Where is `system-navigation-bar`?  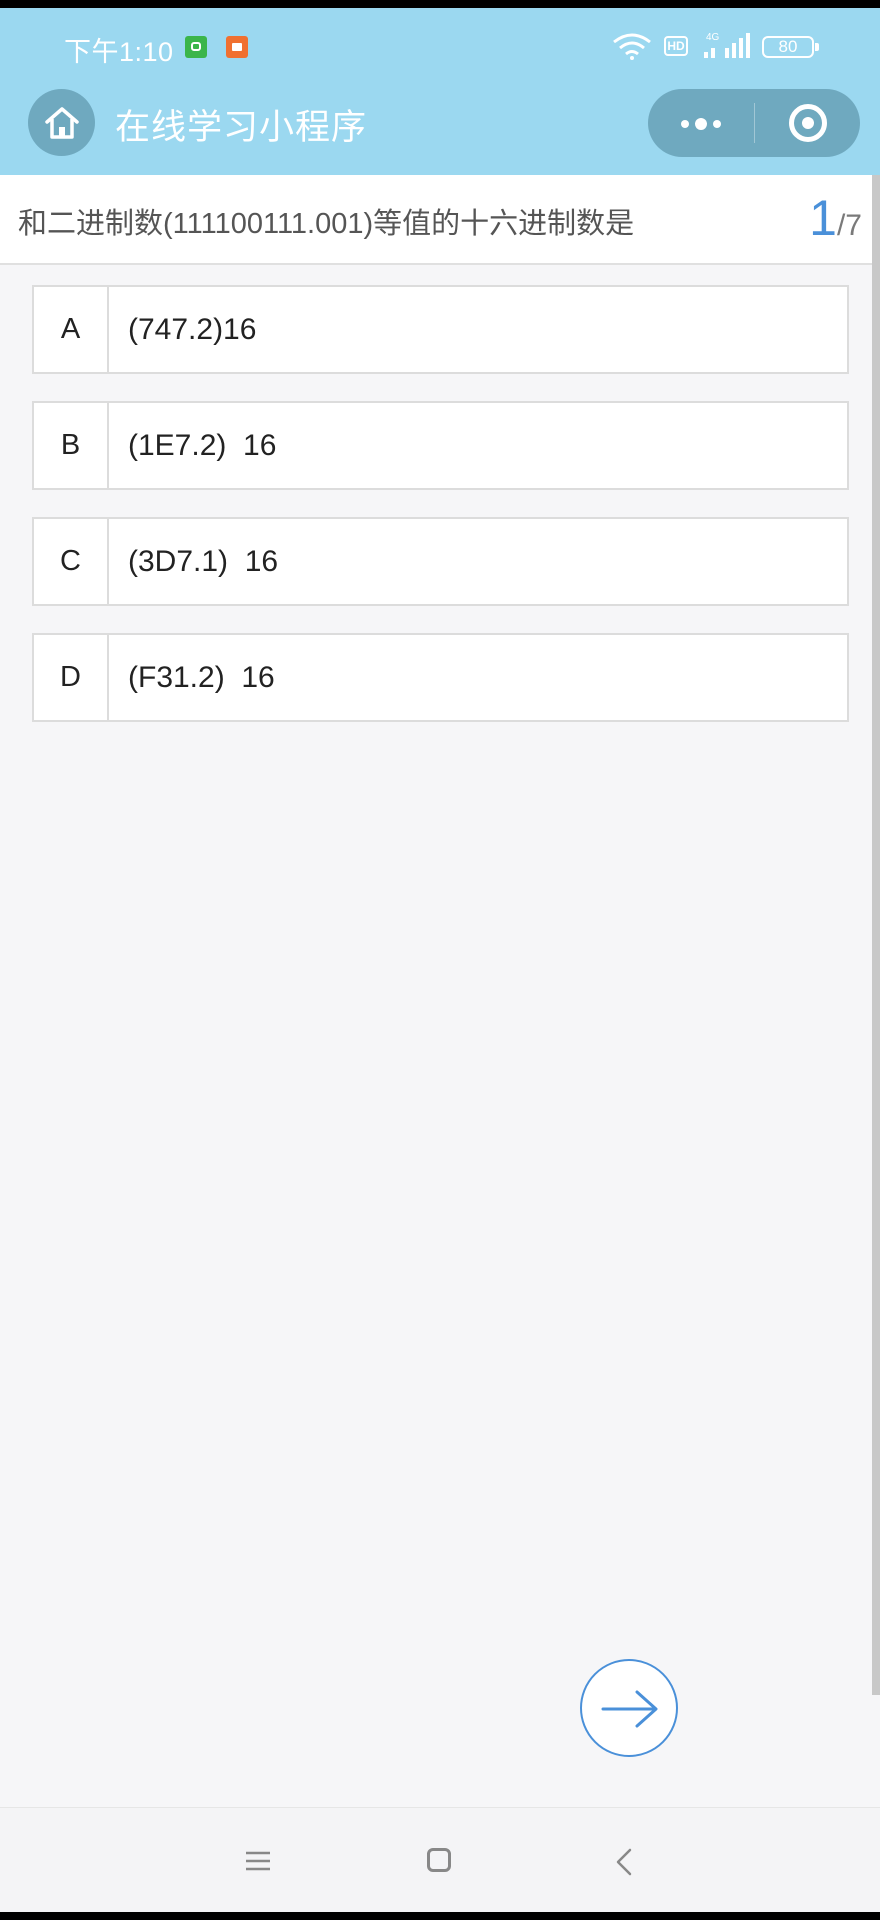
system-navigation-bar is located at coordinates (440, 1860).